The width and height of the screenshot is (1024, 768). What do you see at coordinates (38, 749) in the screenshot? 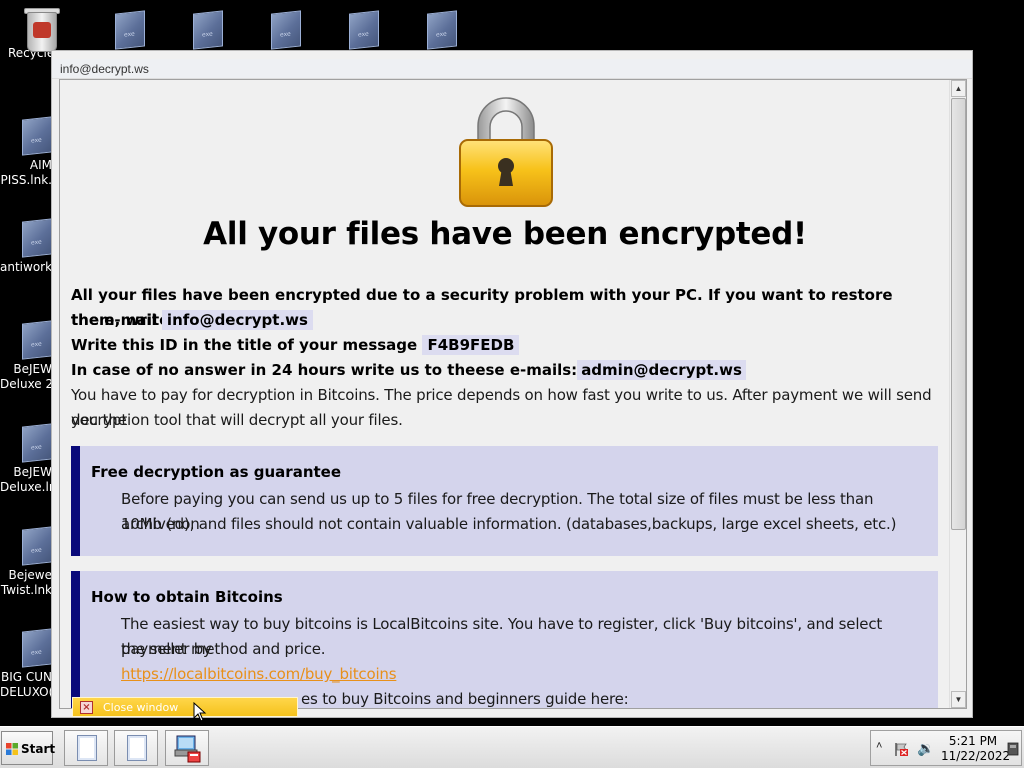
I see `start-label: Start` at bounding box center [38, 749].